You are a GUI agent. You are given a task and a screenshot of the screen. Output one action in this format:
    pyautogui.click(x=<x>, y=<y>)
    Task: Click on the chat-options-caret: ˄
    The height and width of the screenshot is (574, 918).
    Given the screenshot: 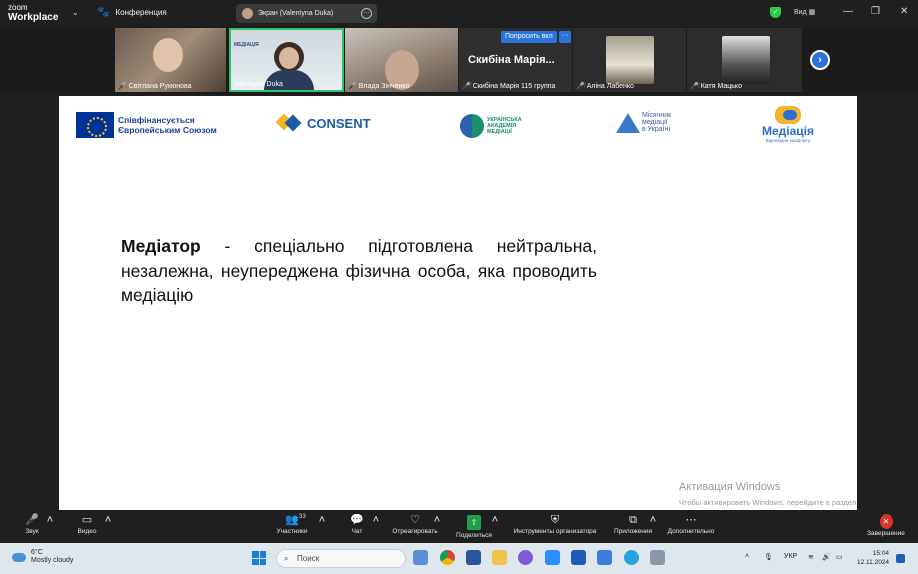 What is the action you would take?
    pyautogui.click(x=376, y=520)
    